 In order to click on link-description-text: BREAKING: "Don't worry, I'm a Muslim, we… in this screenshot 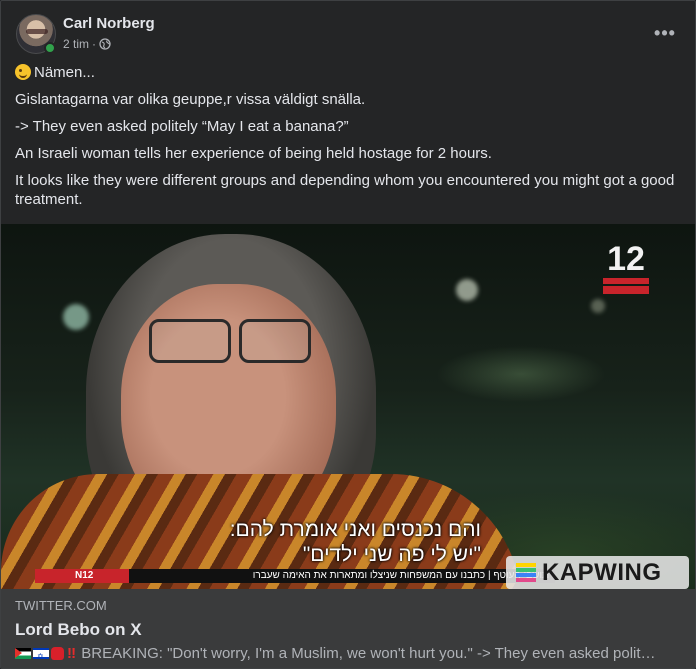, I will do `click(368, 653)`.